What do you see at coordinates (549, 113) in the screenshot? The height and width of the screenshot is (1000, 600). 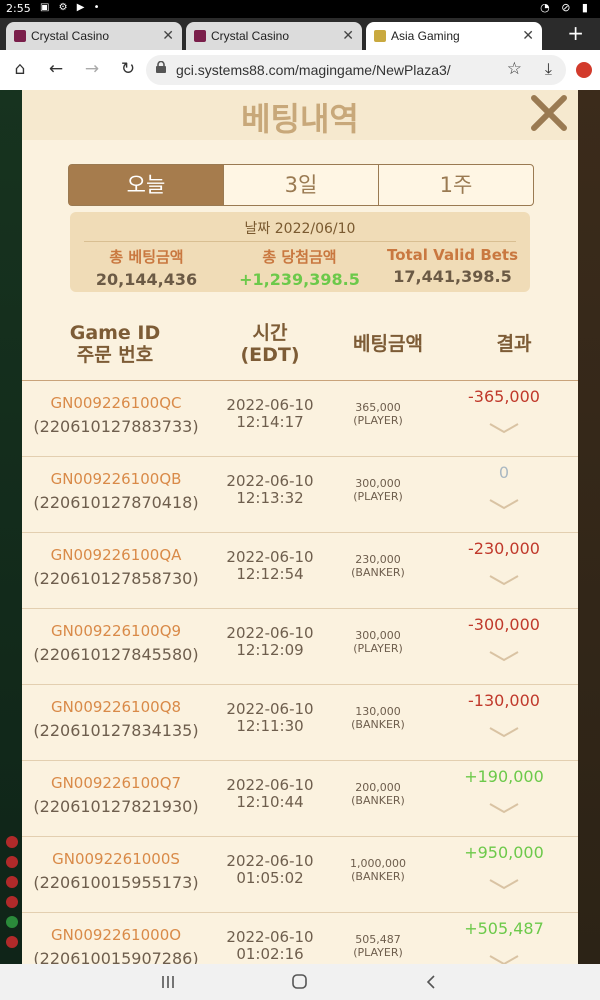 I see `close-icon` at bounding box center [549, 113].